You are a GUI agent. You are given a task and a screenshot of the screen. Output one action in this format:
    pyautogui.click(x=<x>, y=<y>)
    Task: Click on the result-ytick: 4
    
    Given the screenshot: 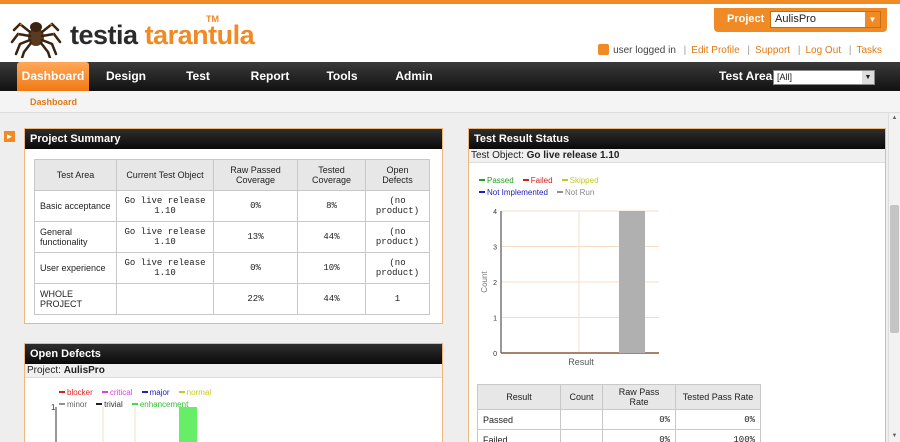 What is the action you would take?
    pyautogui.click(x=495, y=212)
    